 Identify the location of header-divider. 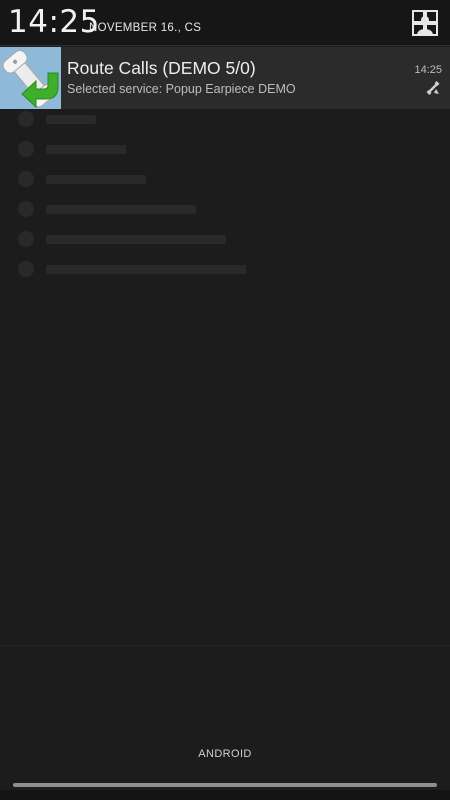
(225, 45).